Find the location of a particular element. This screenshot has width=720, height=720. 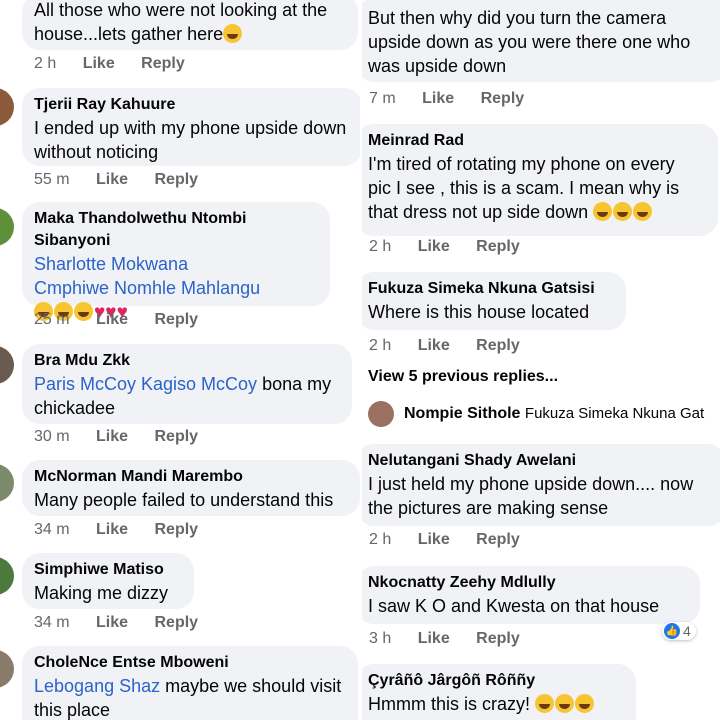

comment-time: 25 m is located at coordinates (52, 319).